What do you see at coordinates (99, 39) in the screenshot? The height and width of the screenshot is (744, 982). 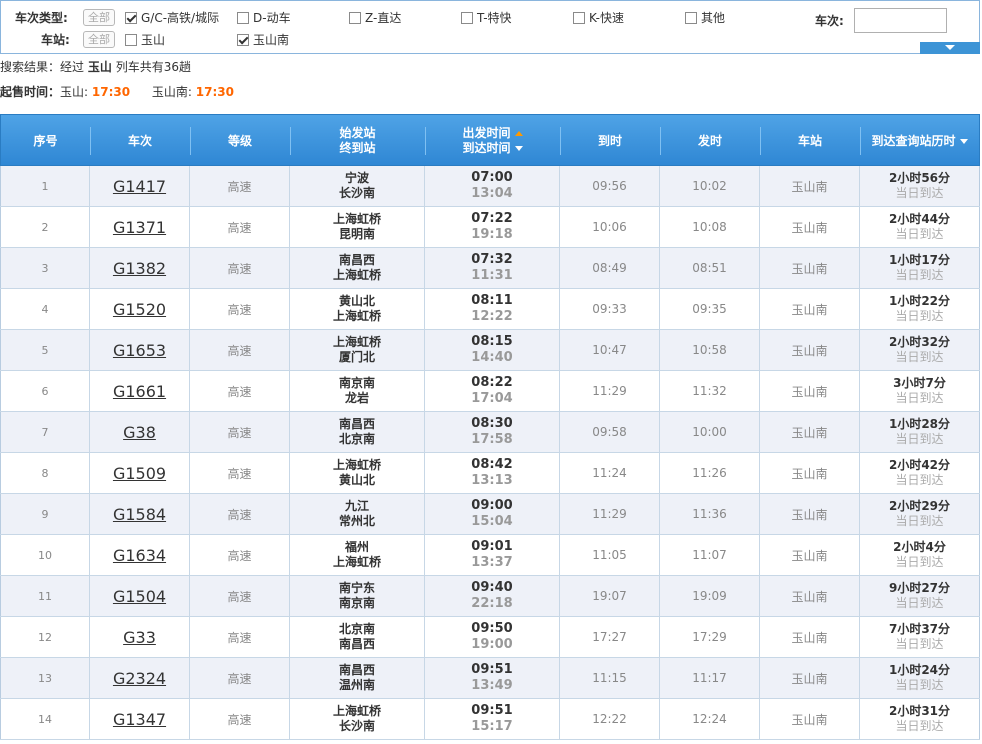 I see `station-all-button: 全部` at bounding box center [99, 39].